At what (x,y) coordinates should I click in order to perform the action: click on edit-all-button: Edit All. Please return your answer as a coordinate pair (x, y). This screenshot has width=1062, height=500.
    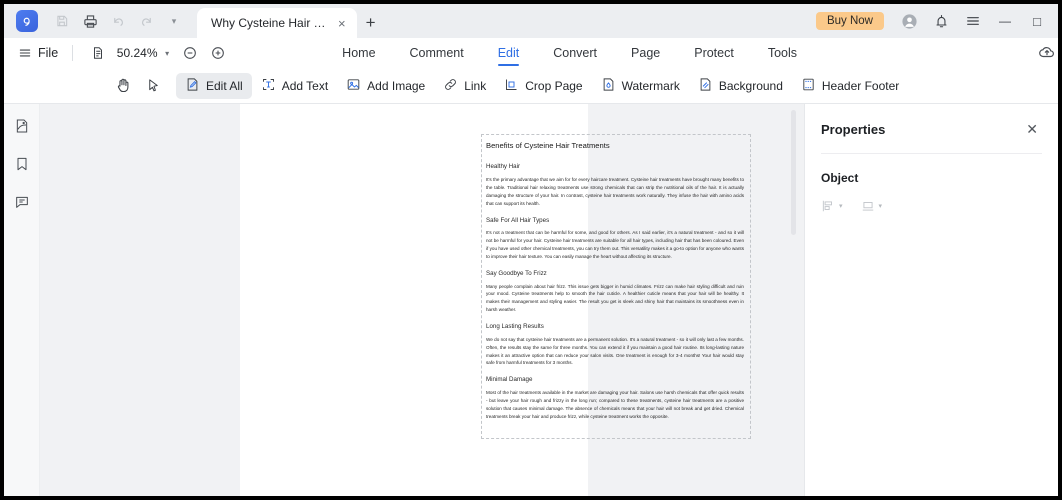
    Looking at the image, I should click on (214, 85).